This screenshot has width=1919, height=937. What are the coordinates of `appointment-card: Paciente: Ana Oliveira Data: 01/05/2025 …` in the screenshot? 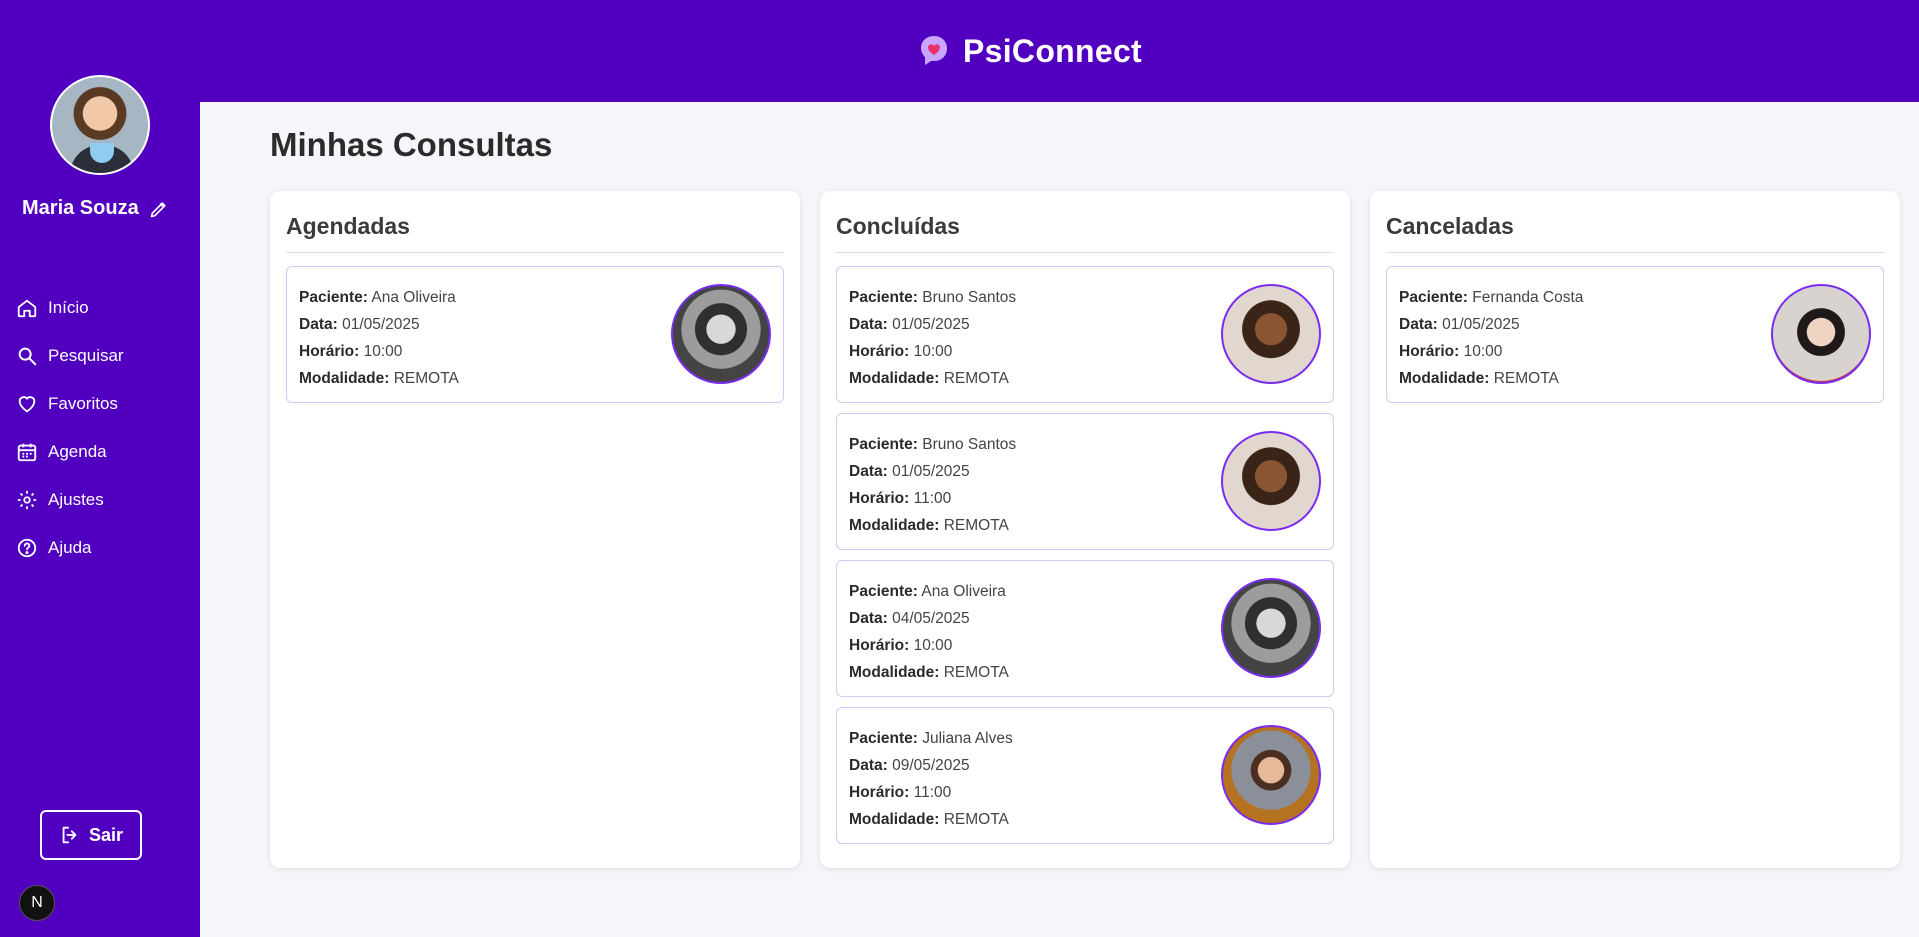 It's located at (535, 334).